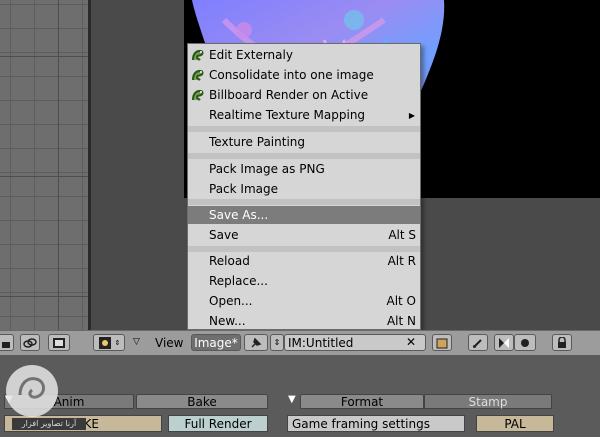  What do you see at coordinates (304, 261) in the screenshot?
I see `menu-item-reload: Reload Alt R` at bounding box center [304, 261].